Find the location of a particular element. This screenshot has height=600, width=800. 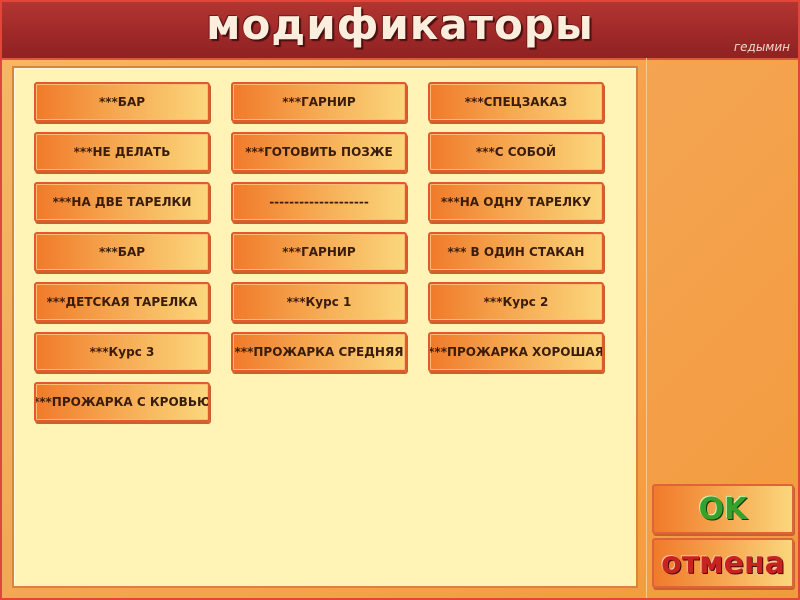

cancel-button: отмена is located at coordinates (723, 563).